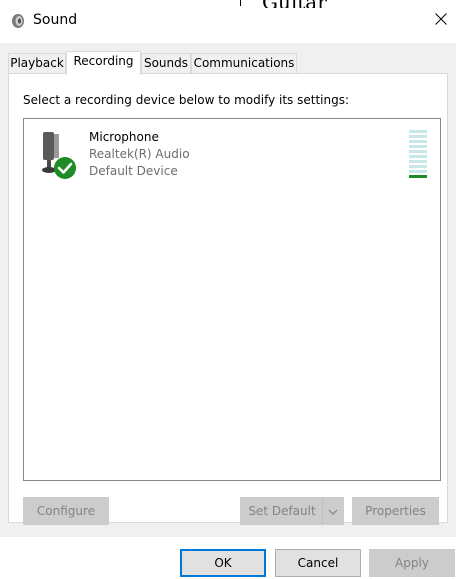  Describe the element at coordinates (166, 63) in the screenshot. I see `tab-sounds: Sounds` at that location.